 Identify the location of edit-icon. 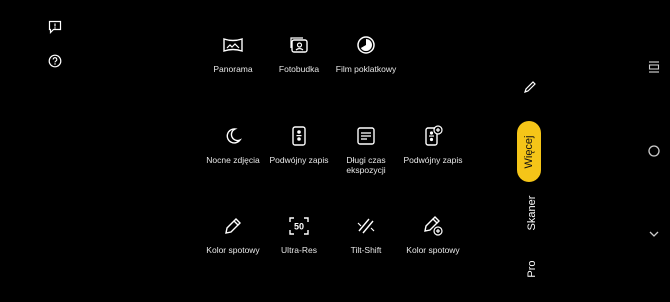
(530, 87).